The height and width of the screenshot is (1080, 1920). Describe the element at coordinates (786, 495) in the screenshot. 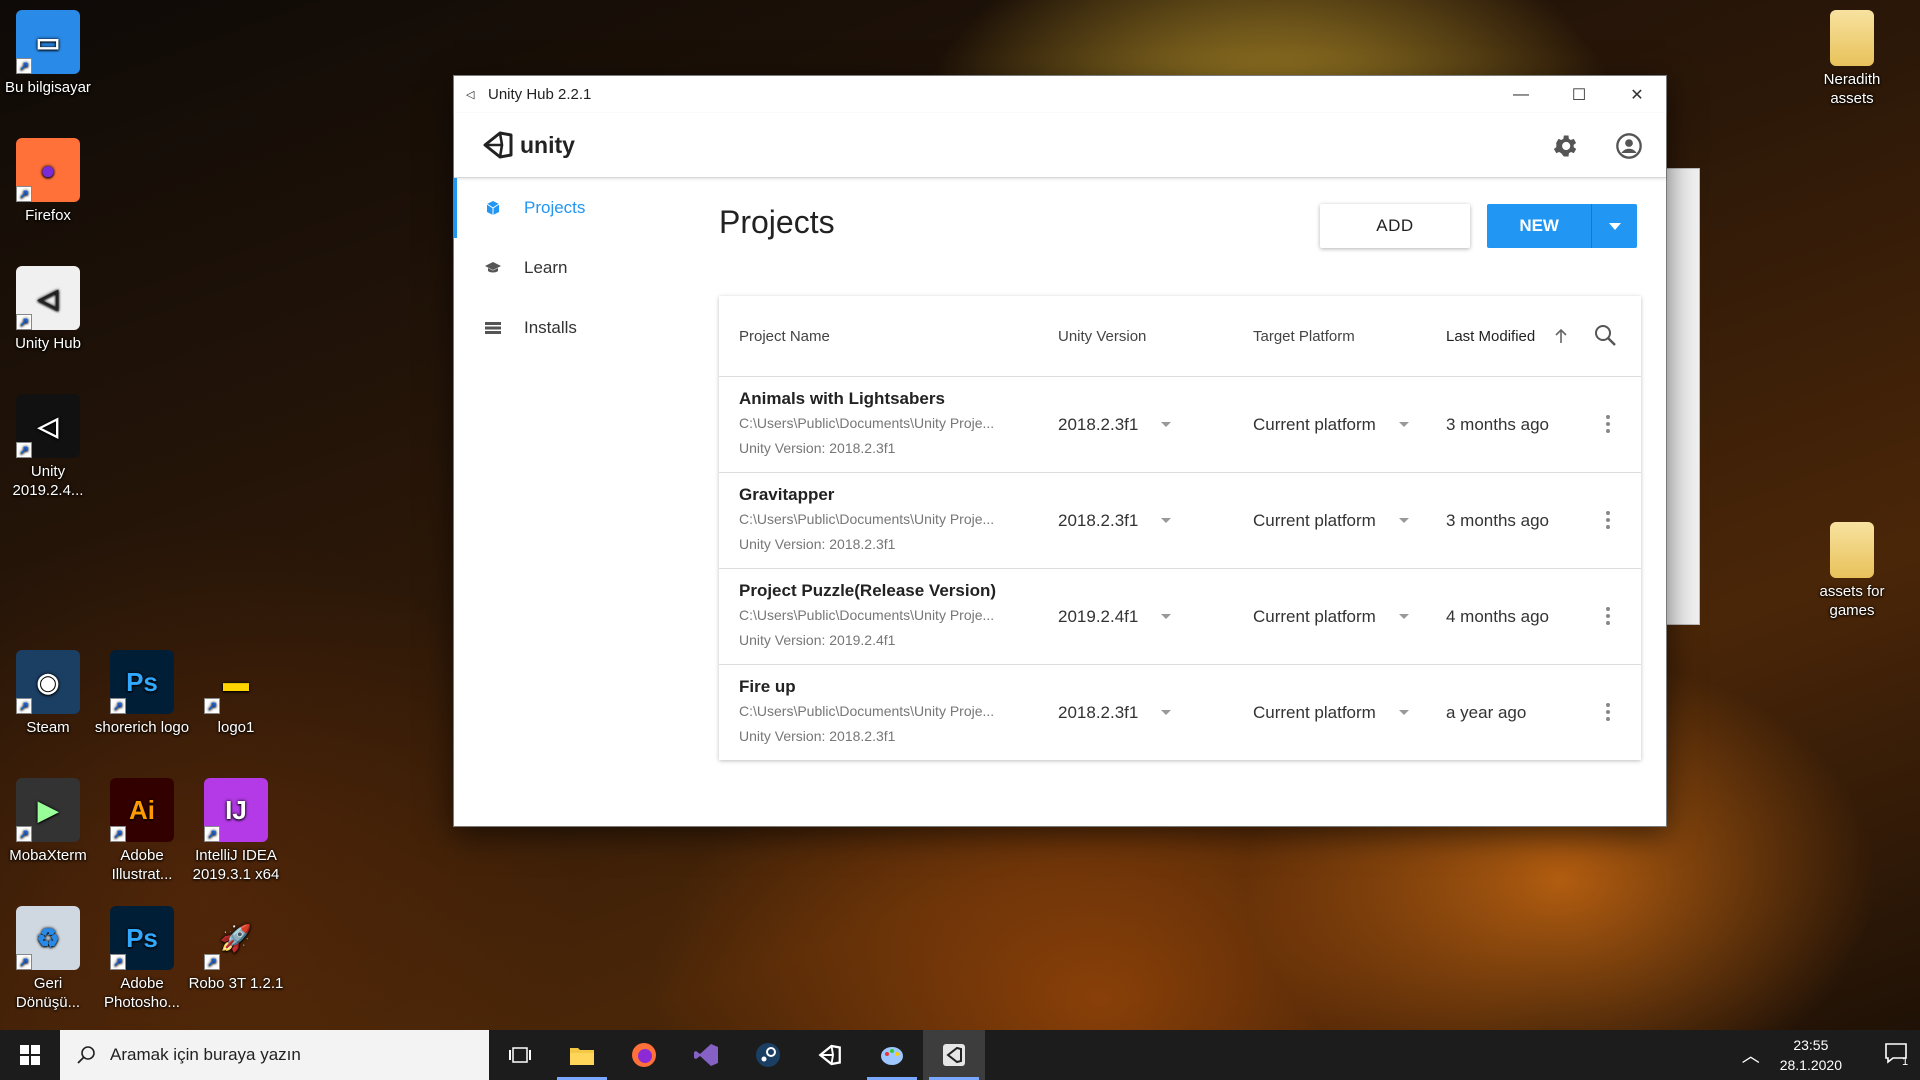

I see `project-name: Gravitapper` at that location.